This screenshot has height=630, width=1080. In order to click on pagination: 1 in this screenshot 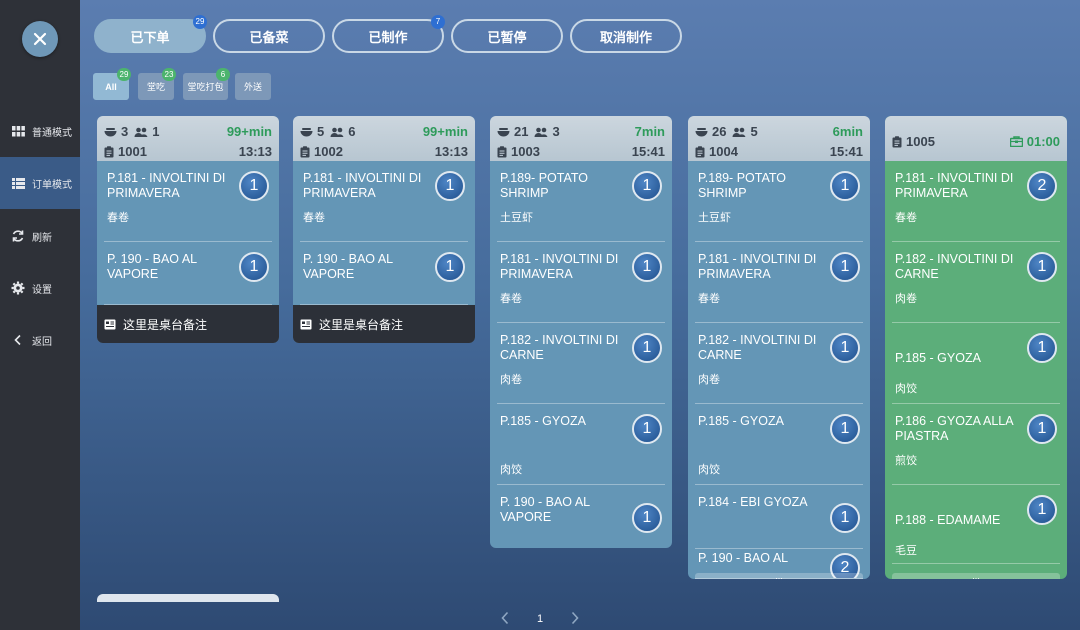, I will do `click(540, 619)`.